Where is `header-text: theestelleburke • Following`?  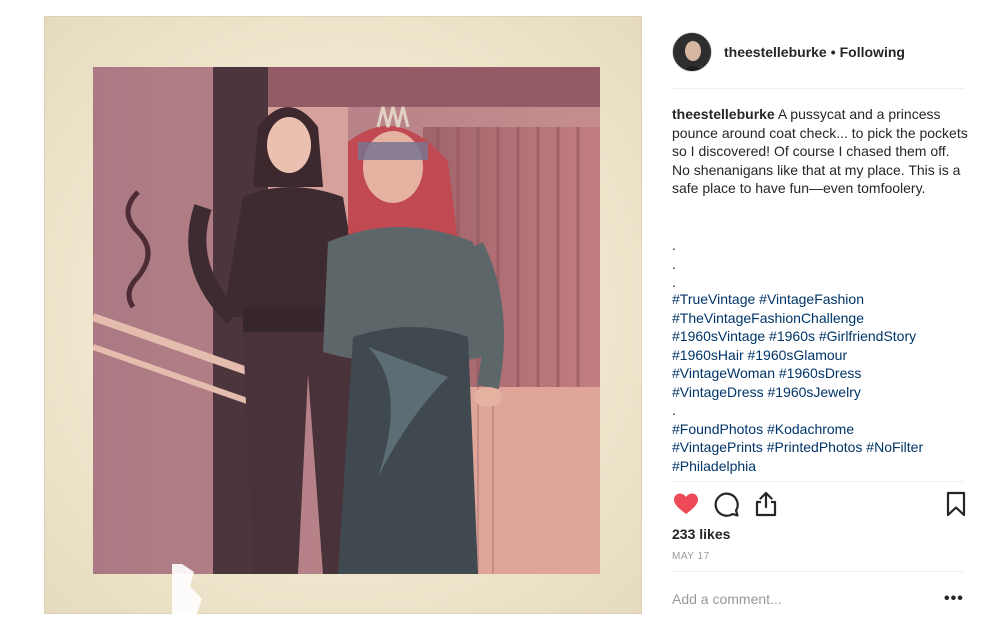
header-text: theestelleburke • Following is located at coordinates (814, 52).